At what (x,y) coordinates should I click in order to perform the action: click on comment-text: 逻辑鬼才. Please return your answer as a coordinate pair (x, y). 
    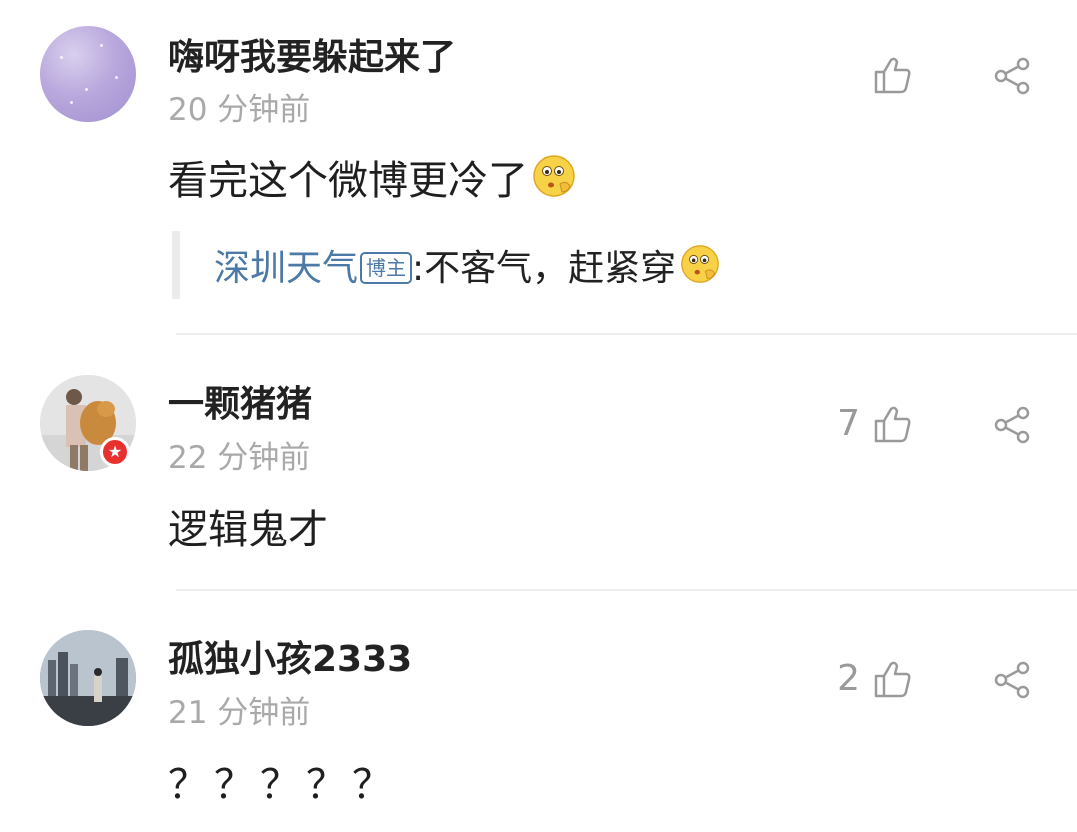
    Looking at the image, I should click on (248, 530).